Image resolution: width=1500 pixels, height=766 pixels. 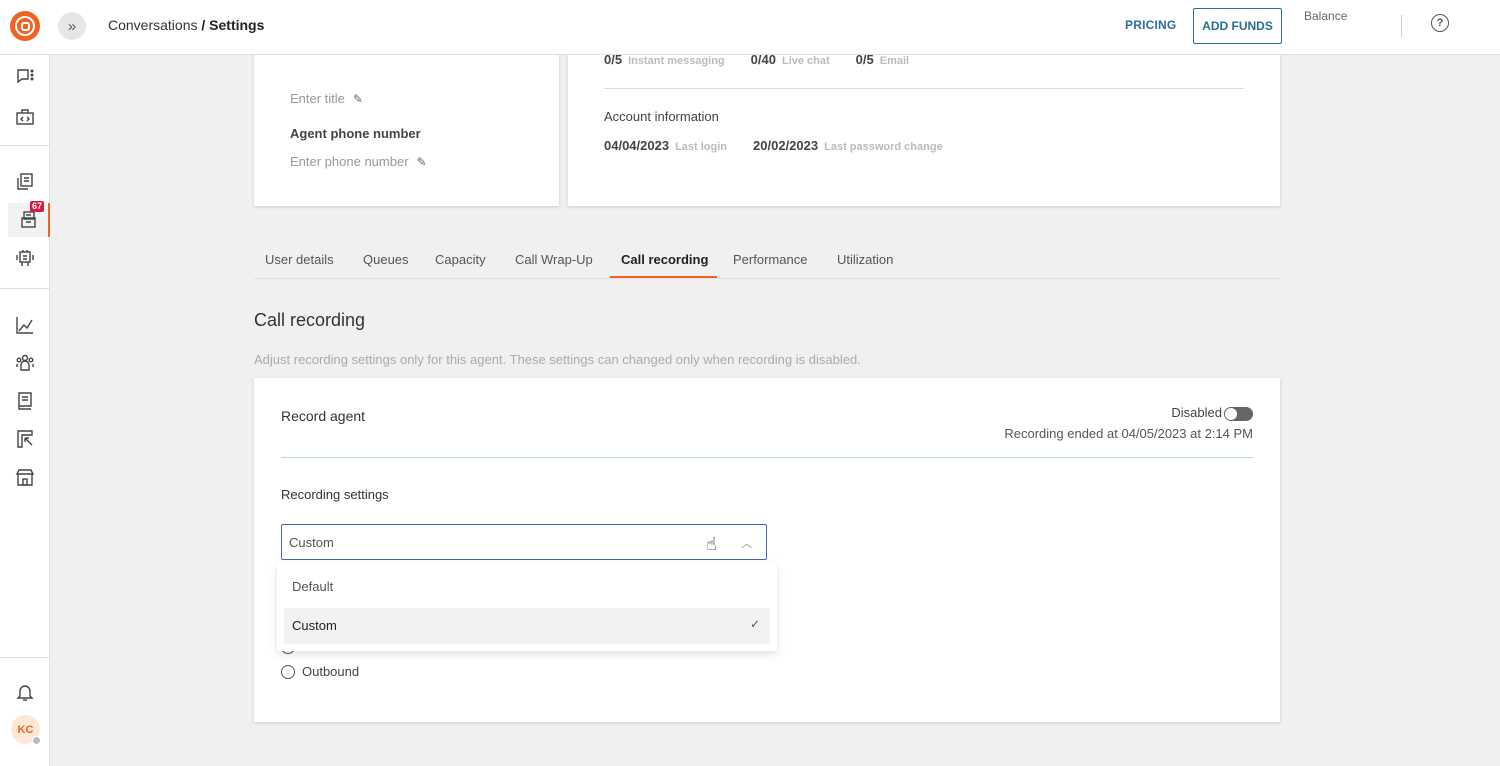 I want to click on help-icon: ?, so click(x=1440, y=23).